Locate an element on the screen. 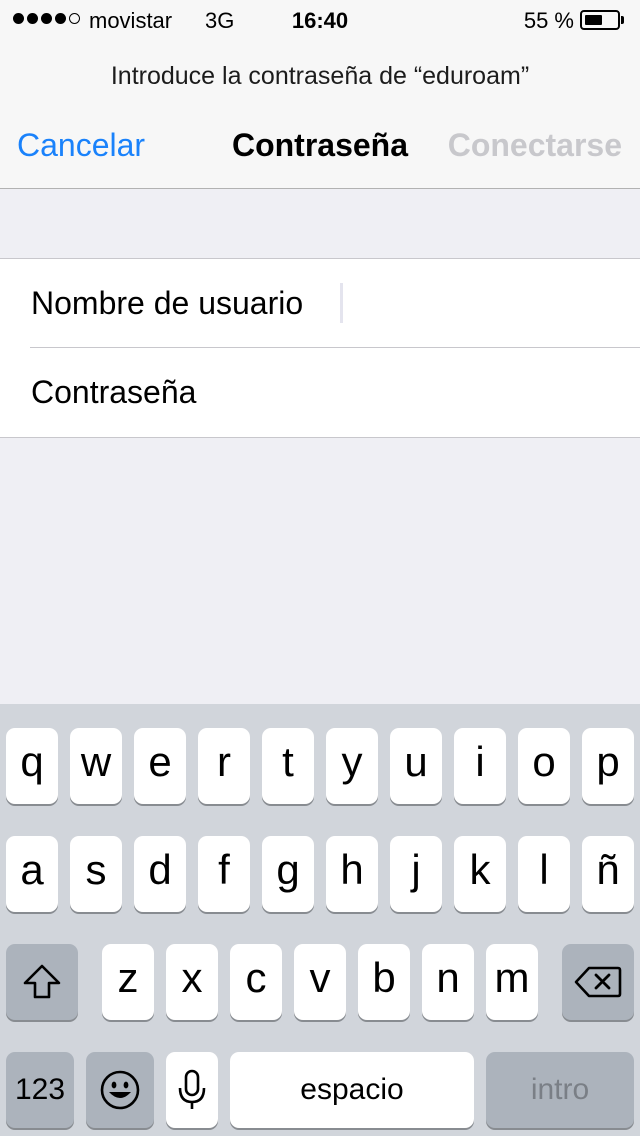  battery-level is located at coordinates (593, 20).